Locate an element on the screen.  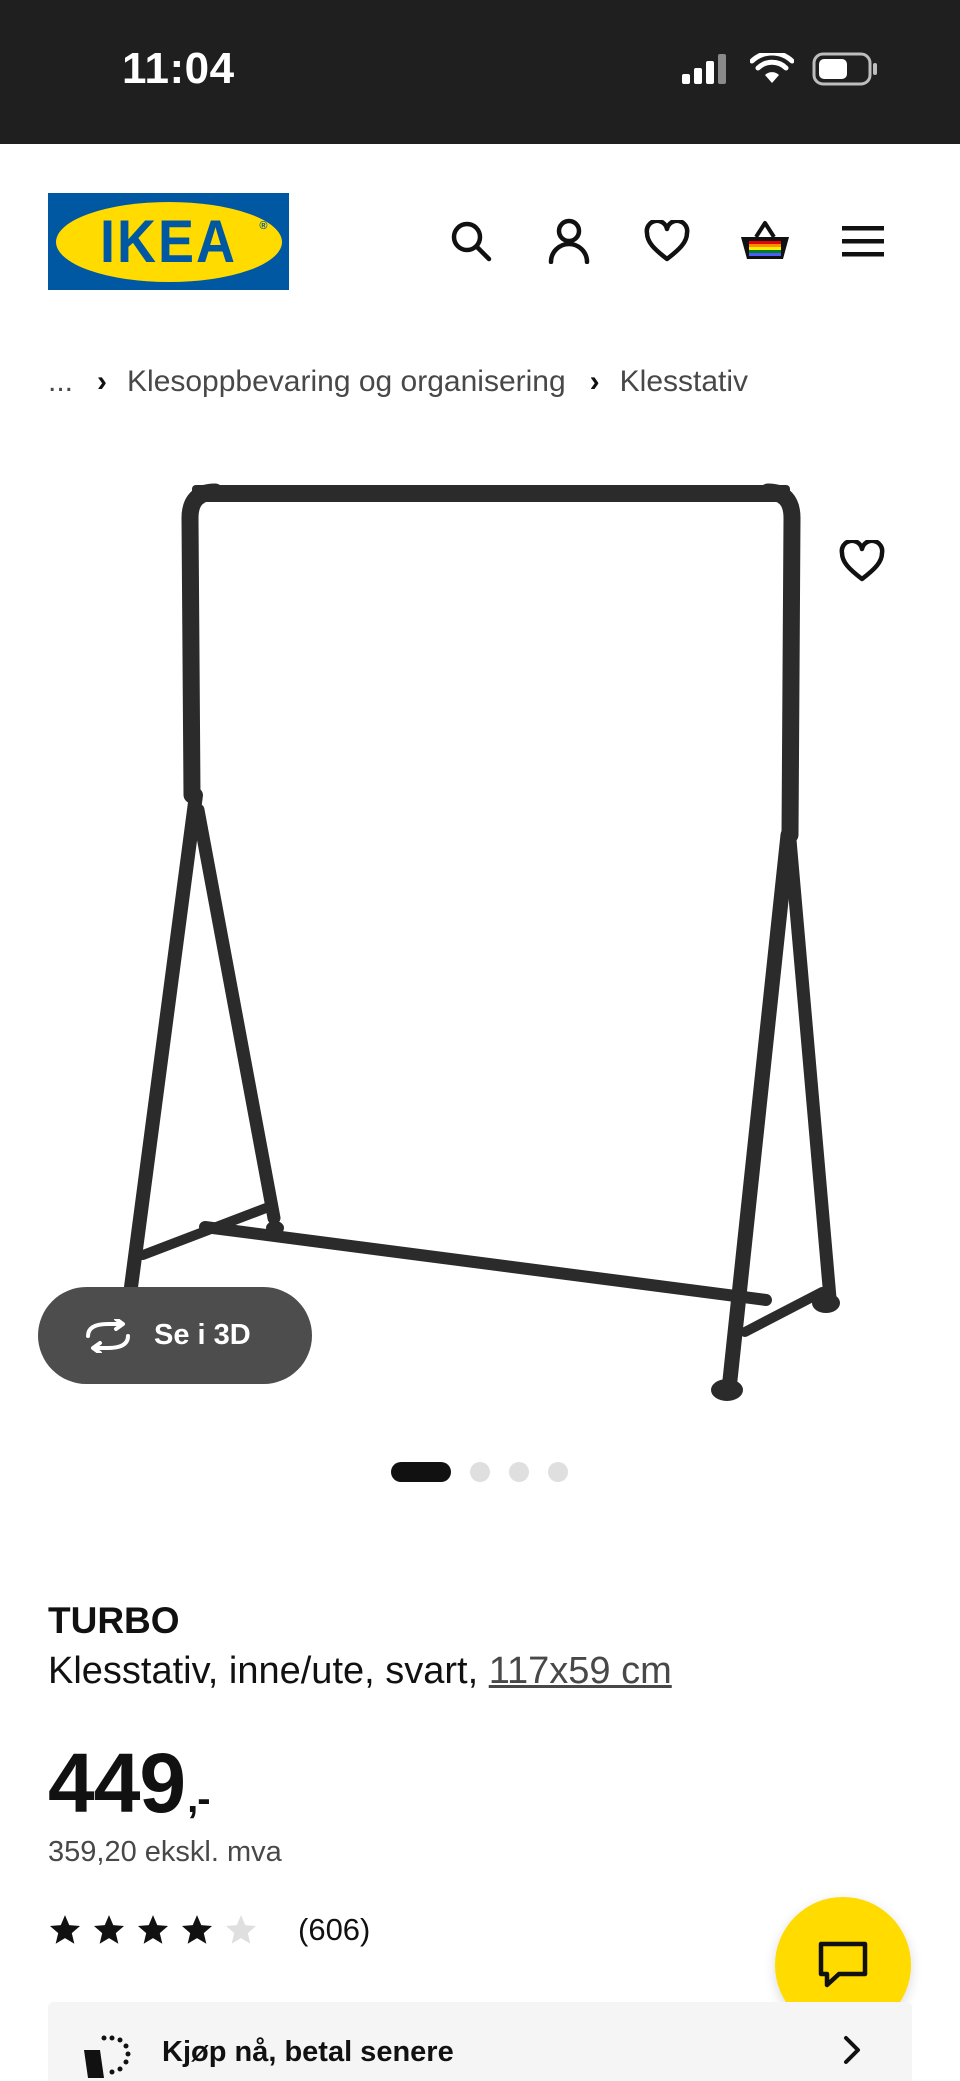
search-icon is located at coordinates (471, 241).